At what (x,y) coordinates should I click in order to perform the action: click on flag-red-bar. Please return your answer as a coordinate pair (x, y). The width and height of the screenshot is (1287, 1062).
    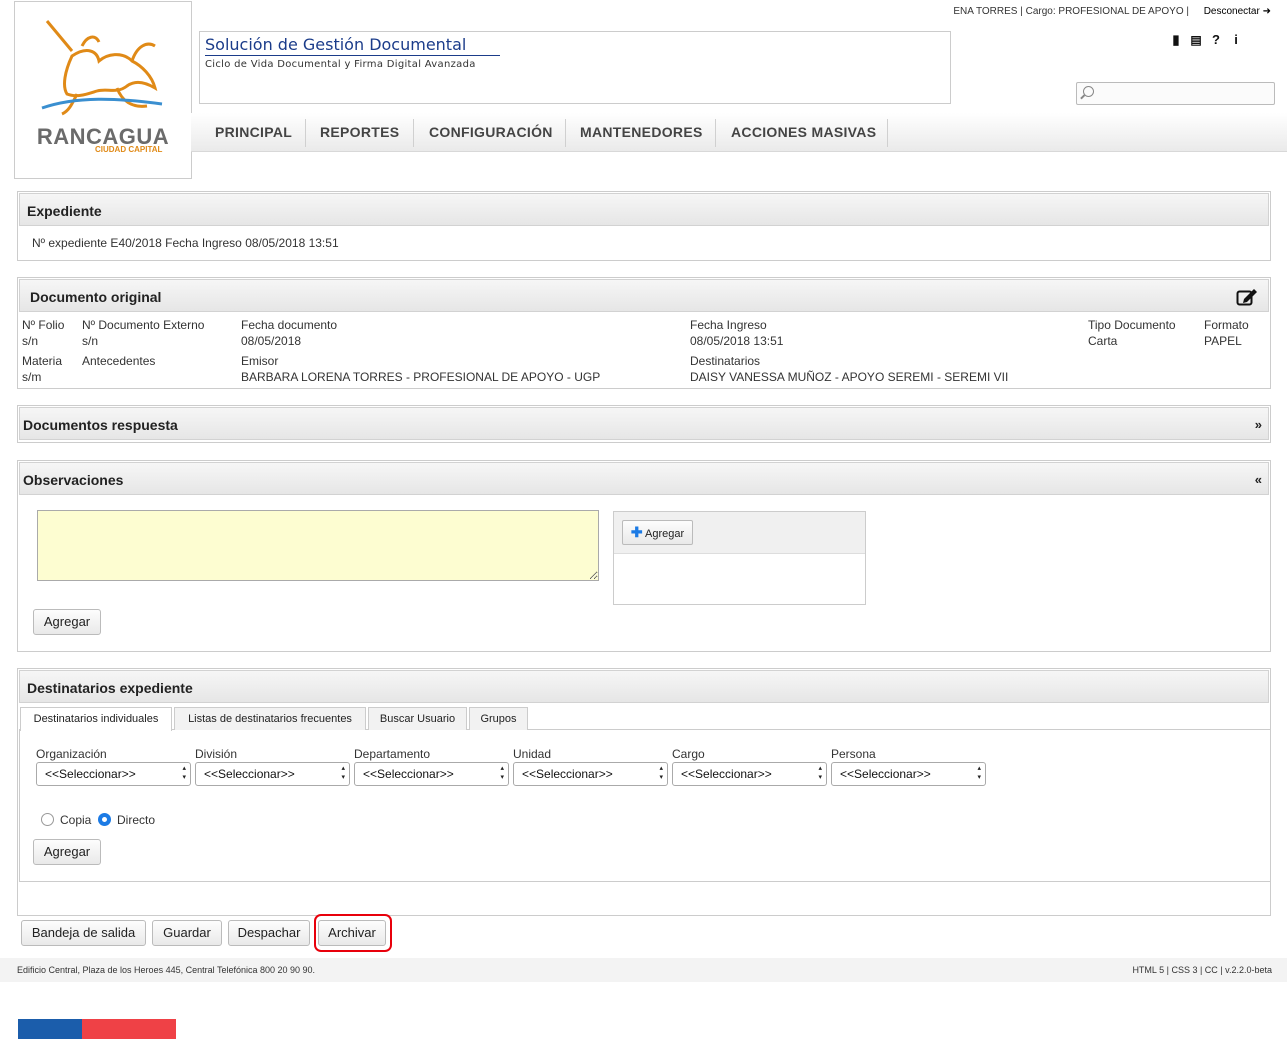
    Looking at the image, I should click on (129, 1029).